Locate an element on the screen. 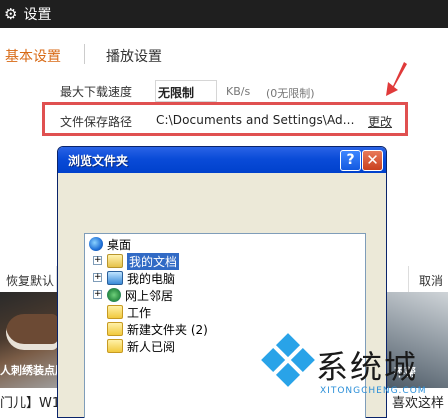 The image size is (448, 418). tree-item-network: 网上邻居 is located at coordinates (140, 295).